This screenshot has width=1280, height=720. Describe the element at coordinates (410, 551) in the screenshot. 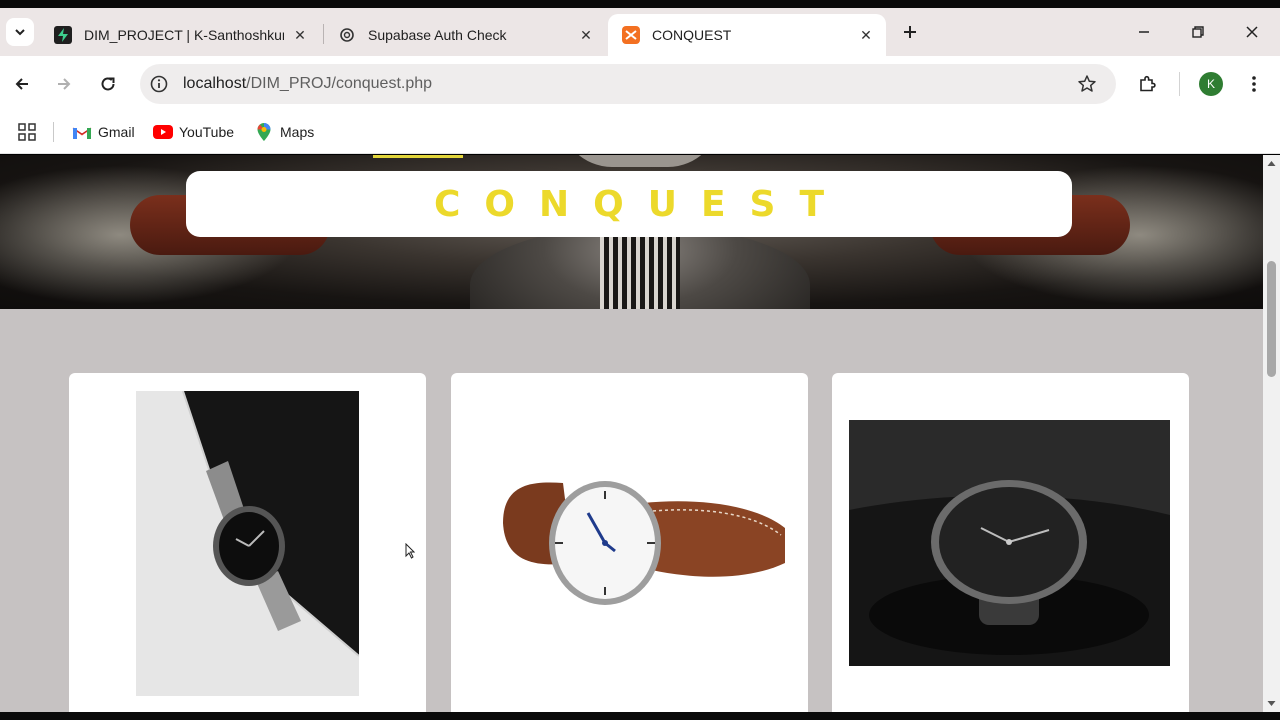

I see `mouse-cursor-icon` at that location.